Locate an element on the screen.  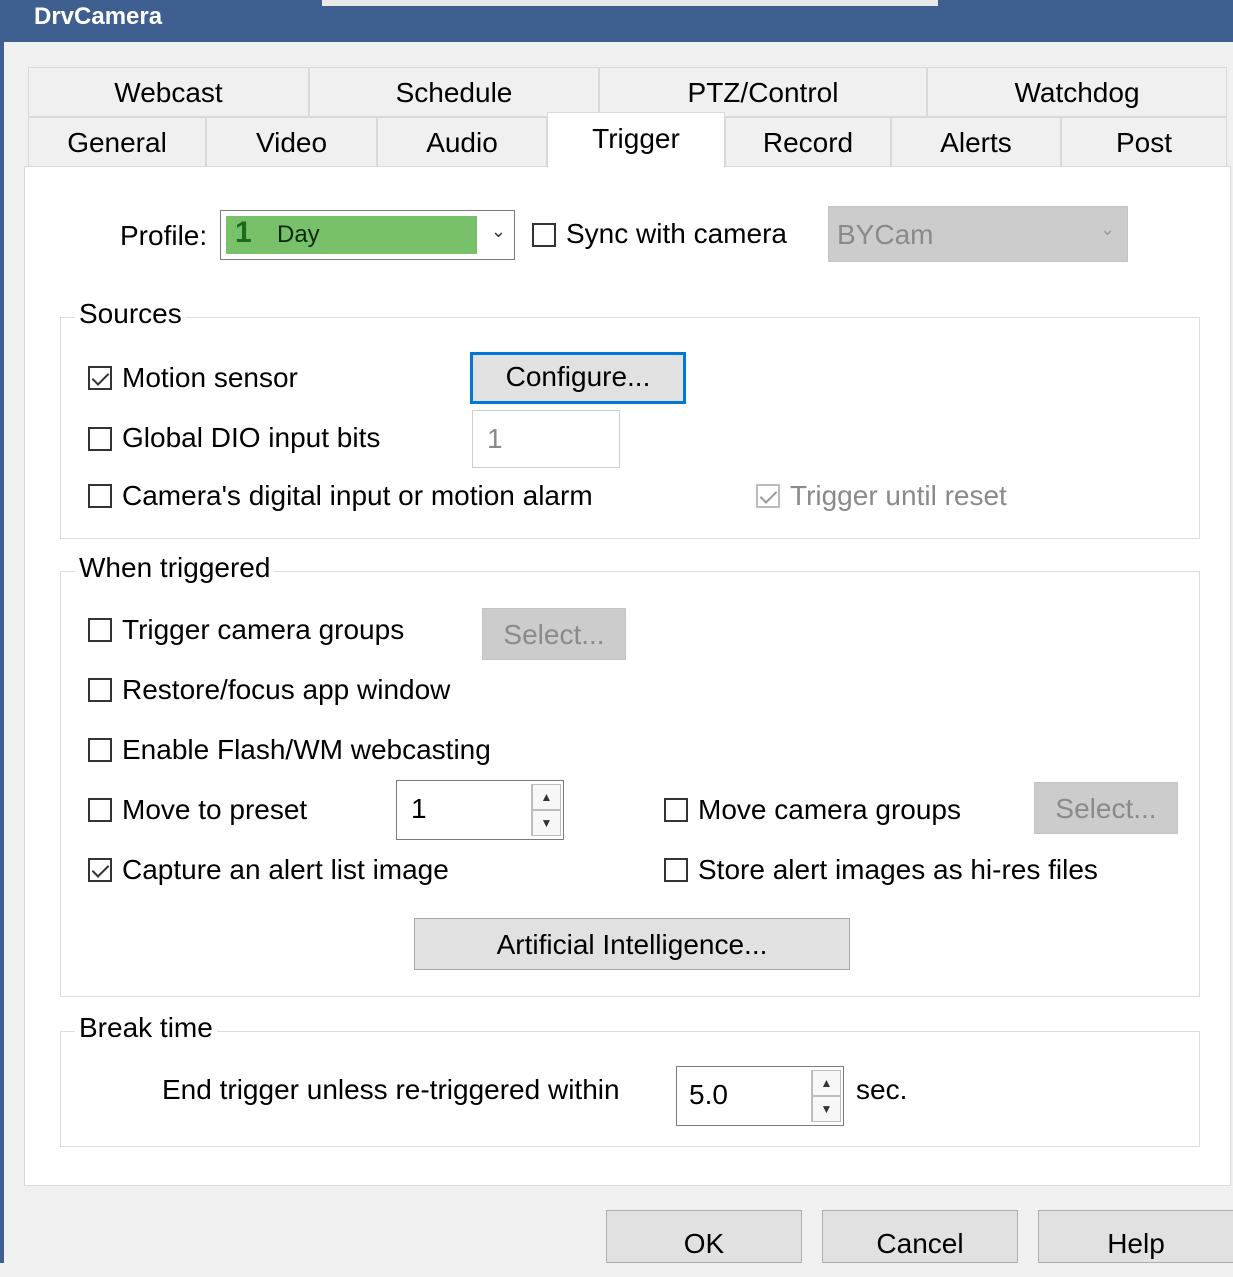
window-title: DrvCamera is located at coordinates (98, 16).